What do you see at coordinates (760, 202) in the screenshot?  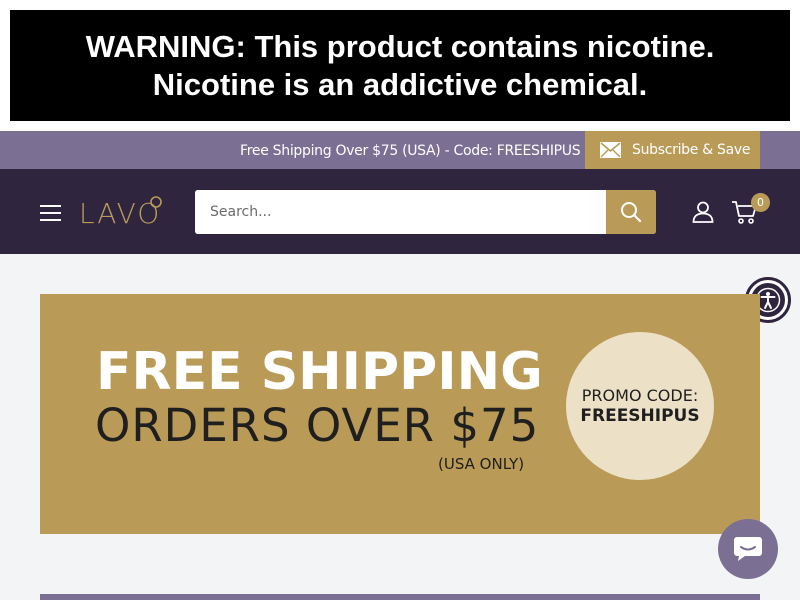 I see `cart-count-badge: 0` at bounding box center [760, 202].